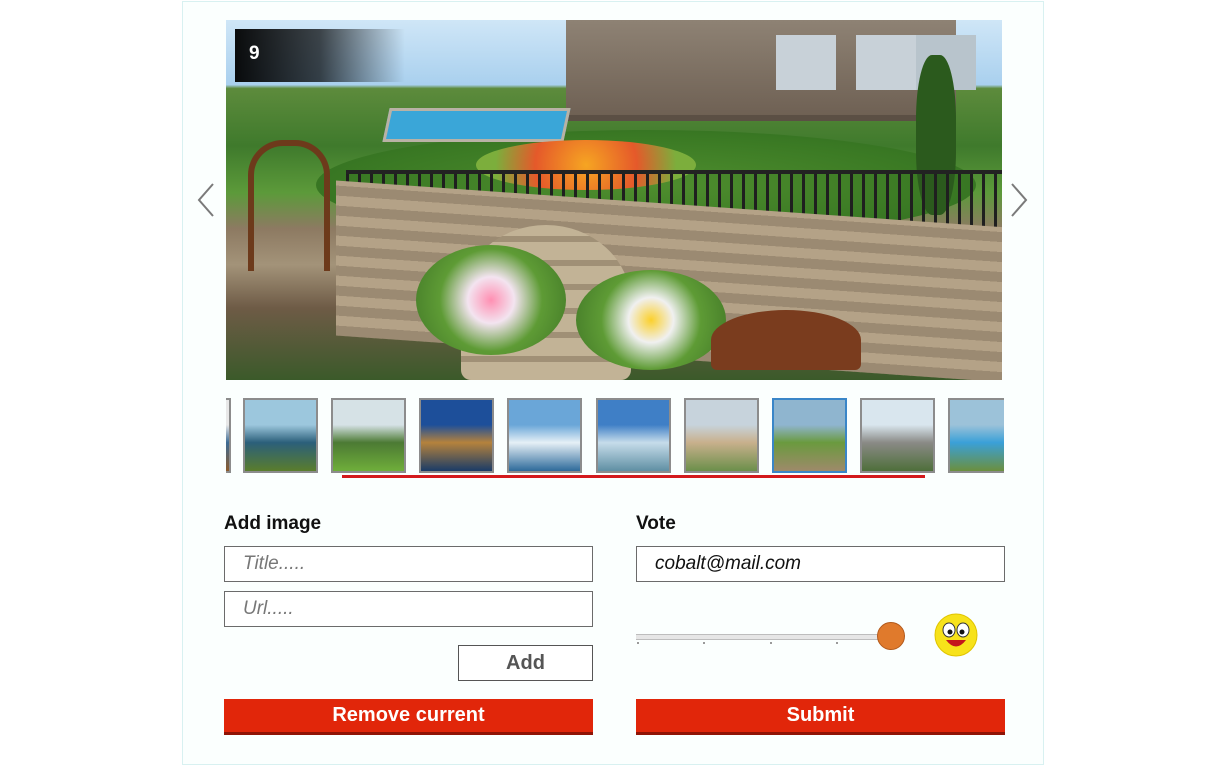  Describe the element at coordinates (633, 476) in the screenshot. I see `thumbnail-scroll-indicator` at that location.